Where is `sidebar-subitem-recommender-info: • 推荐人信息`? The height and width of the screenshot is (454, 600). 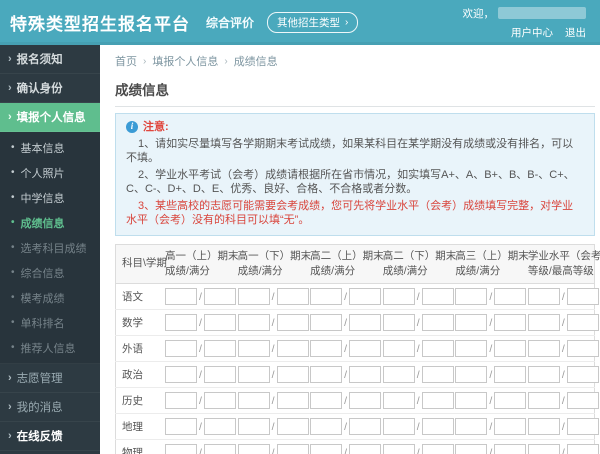 sidebar-subitem-recommender-info: • 推荐人信息 is located at coordinates (50, 347).